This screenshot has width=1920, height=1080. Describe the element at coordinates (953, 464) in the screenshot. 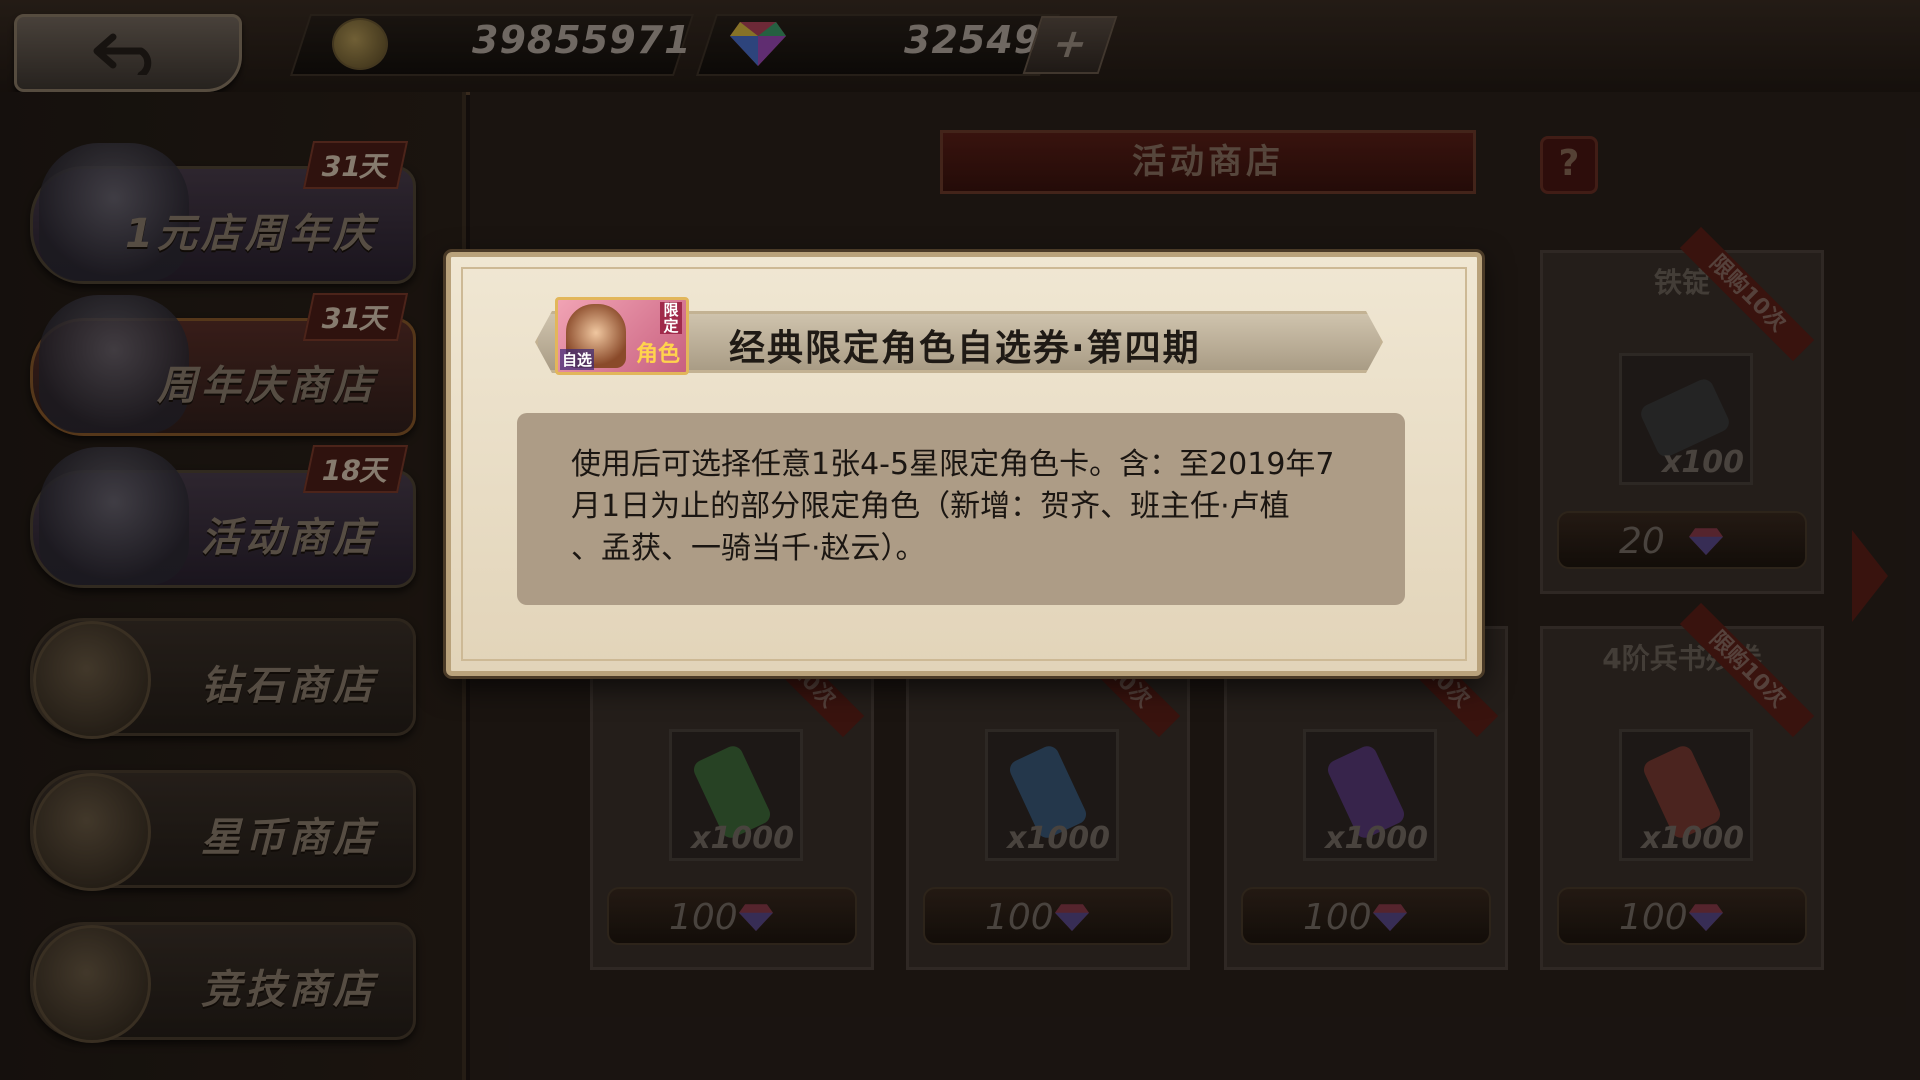

I see `description-line: 使用后可选择任意1张4-5星限定角色卡。含：至2019年7` at that location.